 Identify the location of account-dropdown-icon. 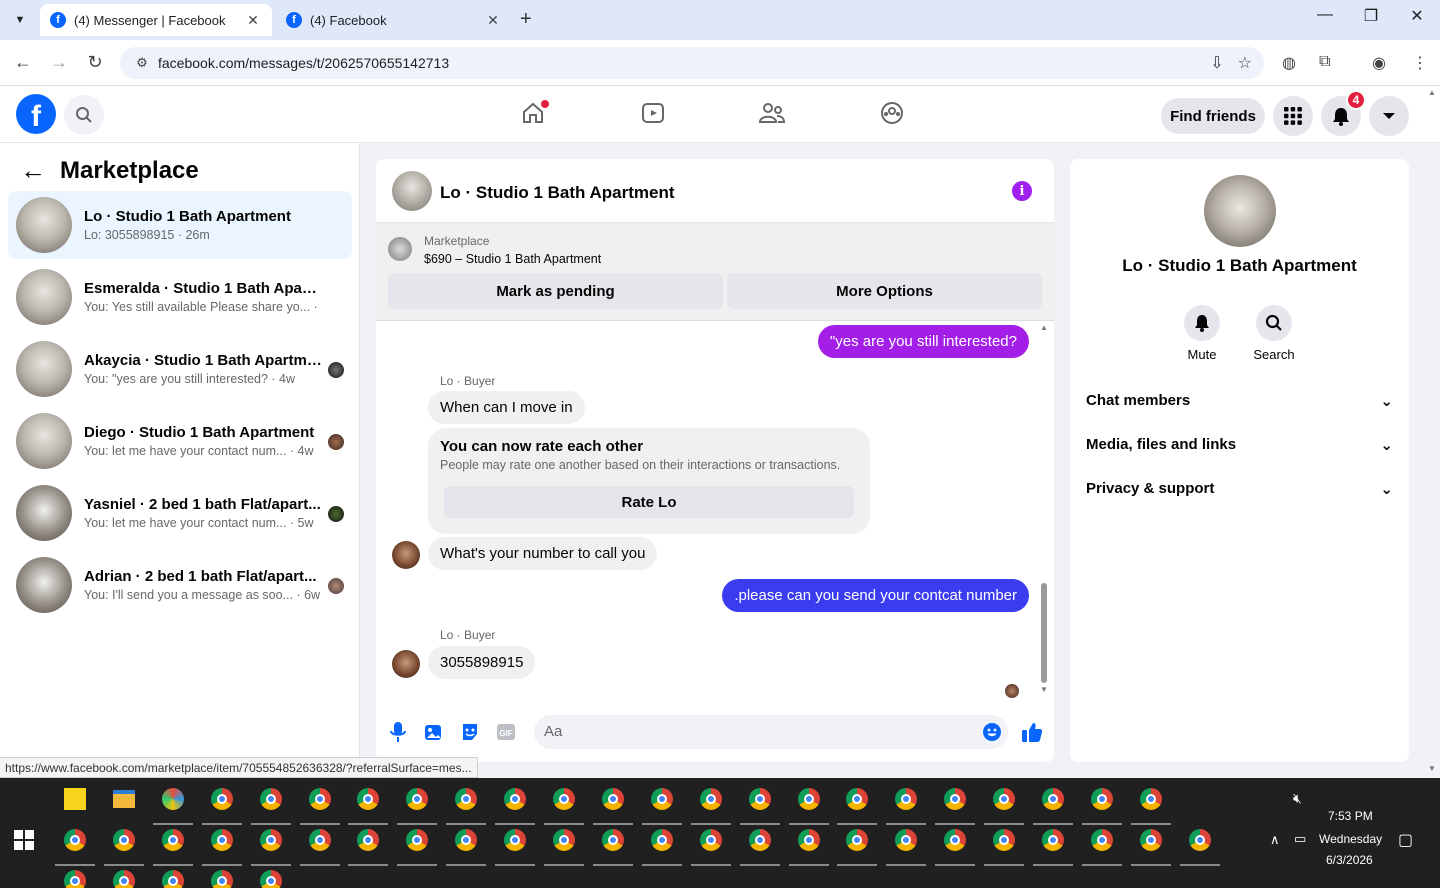
(1389, 116).